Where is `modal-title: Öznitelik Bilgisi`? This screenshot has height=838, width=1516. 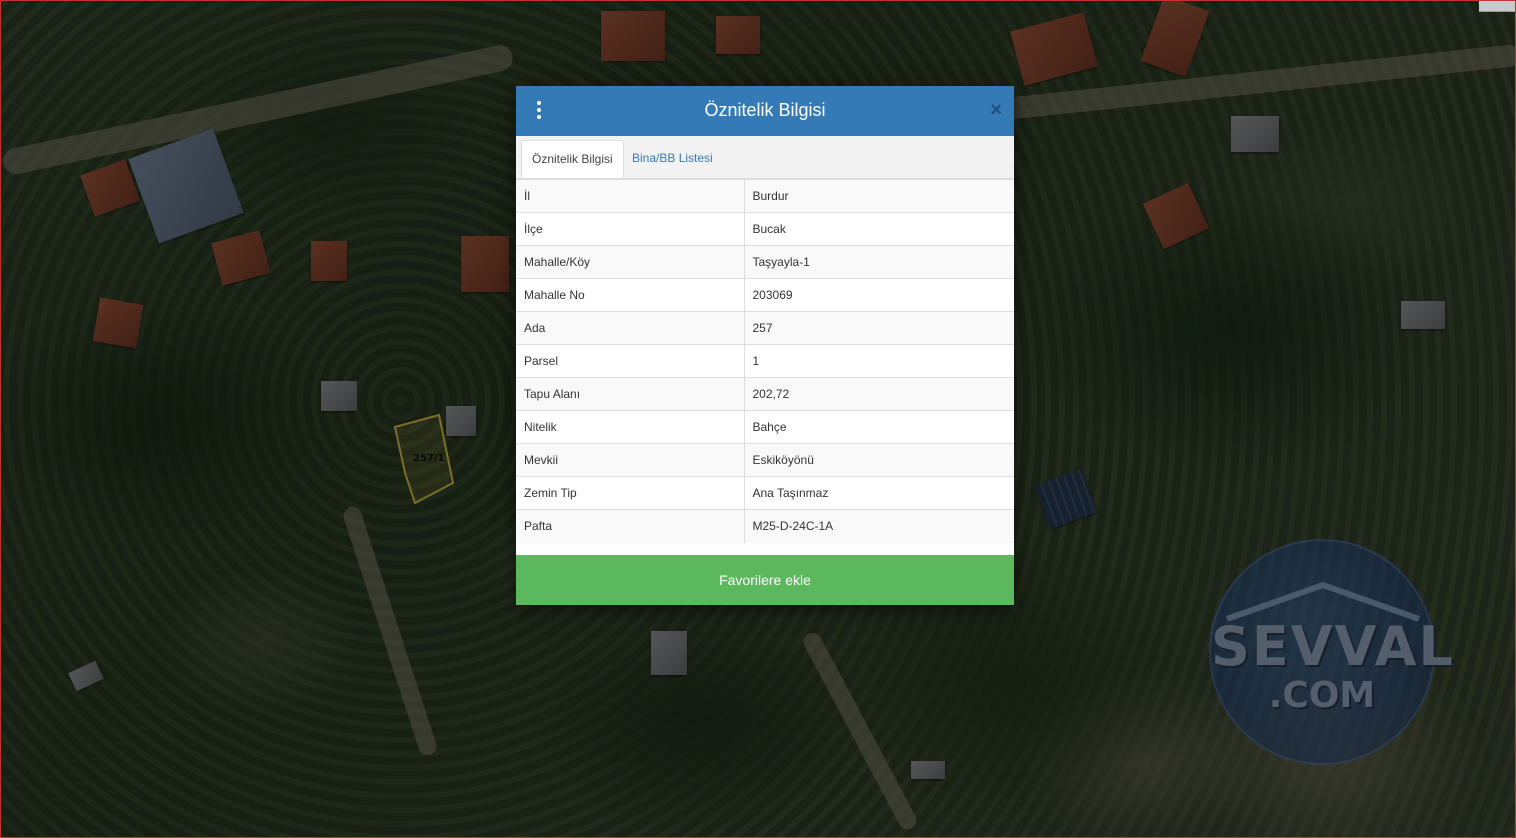 modal-title: Öznitelik Bilgisi is located at coordinates (765, 110).